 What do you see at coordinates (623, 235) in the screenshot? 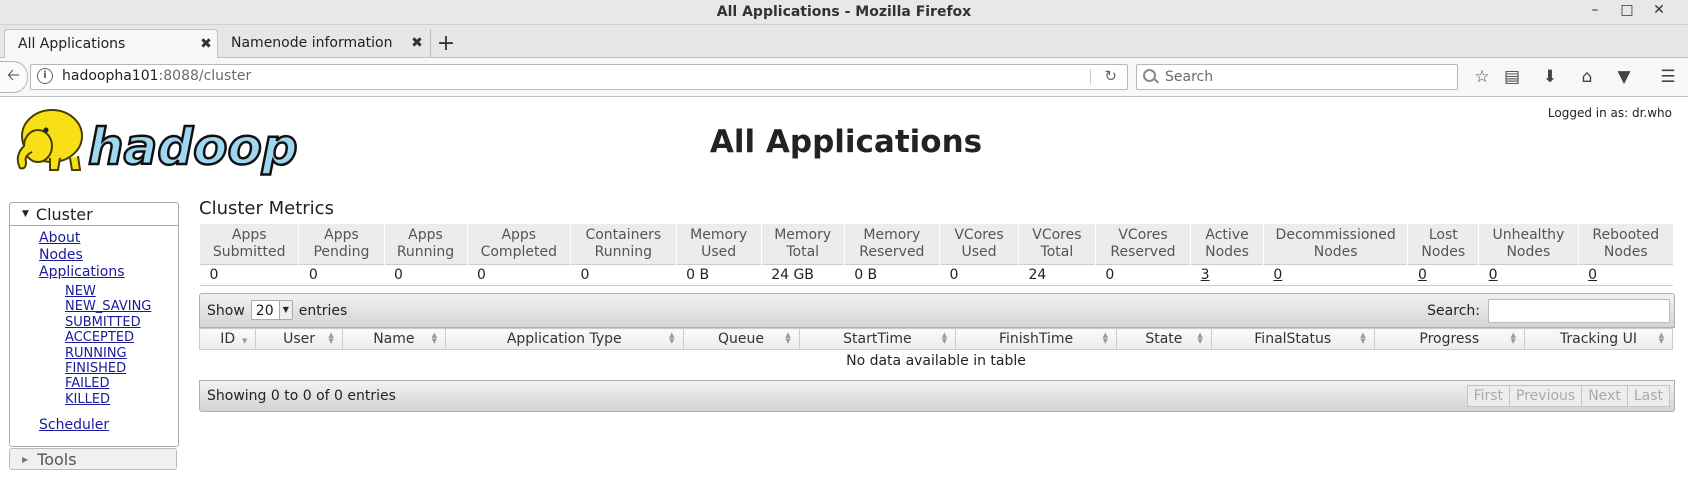
I see `metric-header-line: Containers` at bounding box center [623, 235].